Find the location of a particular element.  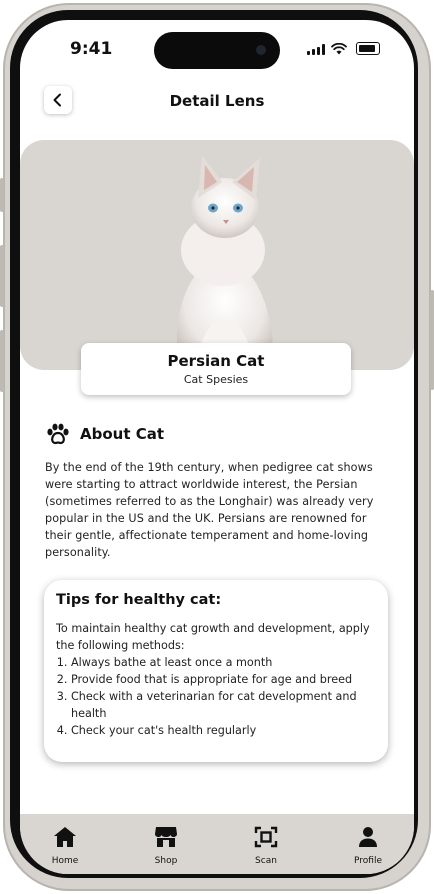

about-heading-row: About Cat is located at coordinates (105, 434).